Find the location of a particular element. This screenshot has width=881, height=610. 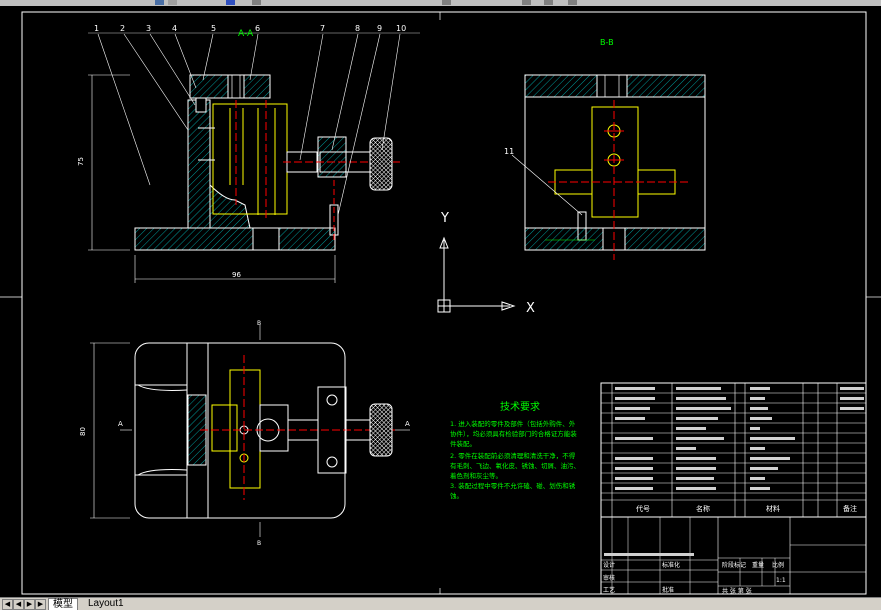

parts-list: 代号 名称 材料 备注 is located at coordinates (733, 450).